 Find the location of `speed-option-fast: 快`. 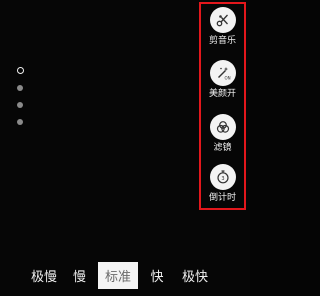

speed-option-fast: 快 is located at coordinates (157, 275).